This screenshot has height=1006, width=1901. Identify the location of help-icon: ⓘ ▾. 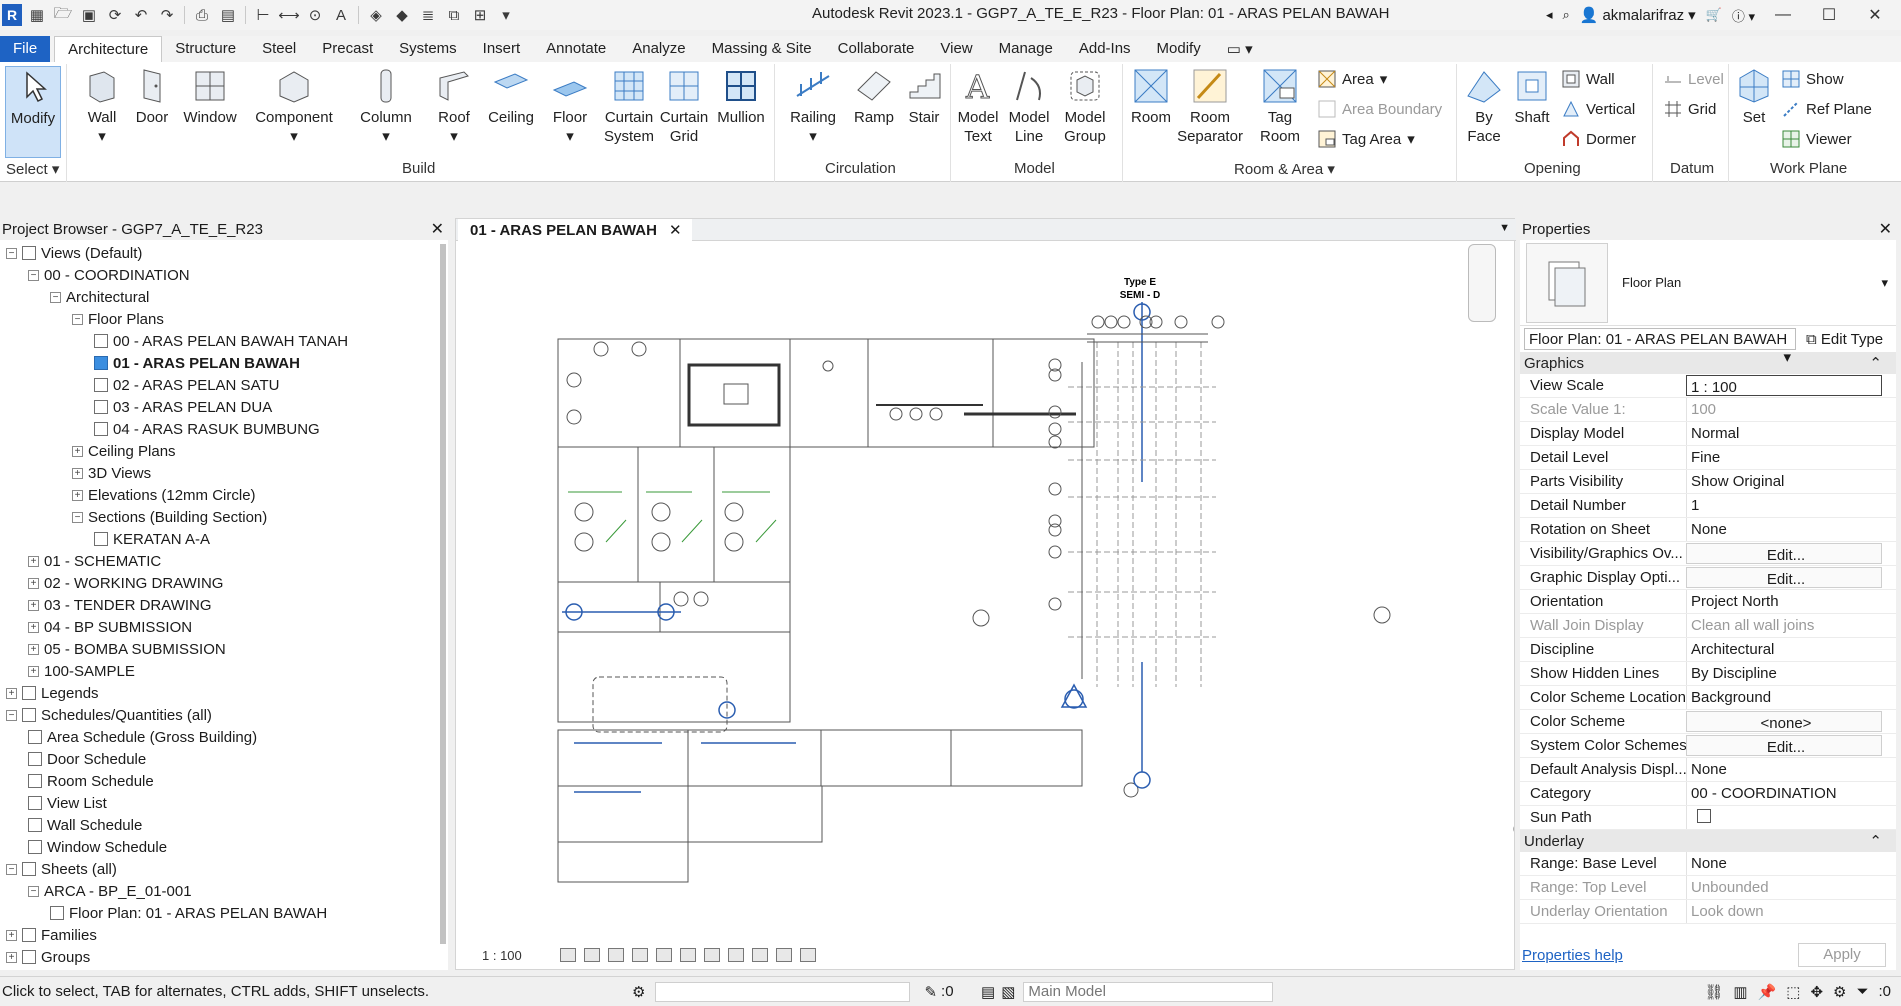
(1743, 15).